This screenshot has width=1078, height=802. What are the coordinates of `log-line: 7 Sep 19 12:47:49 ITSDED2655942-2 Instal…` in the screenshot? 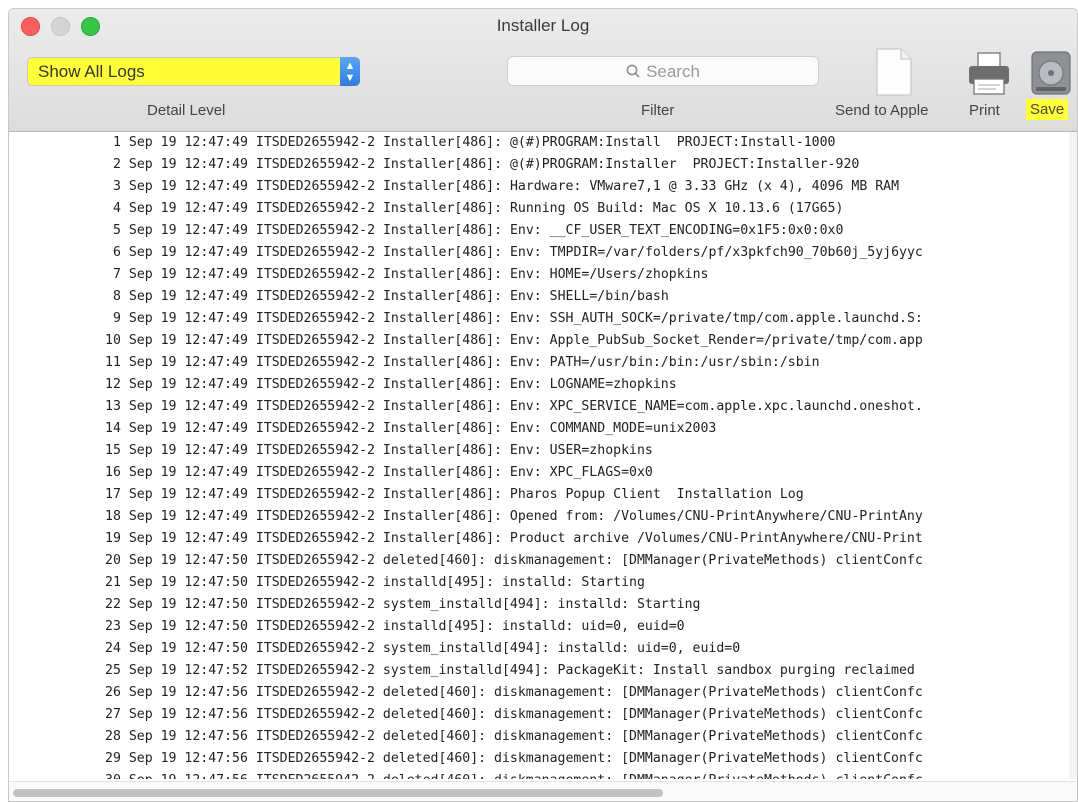 It's located at (411, 274).